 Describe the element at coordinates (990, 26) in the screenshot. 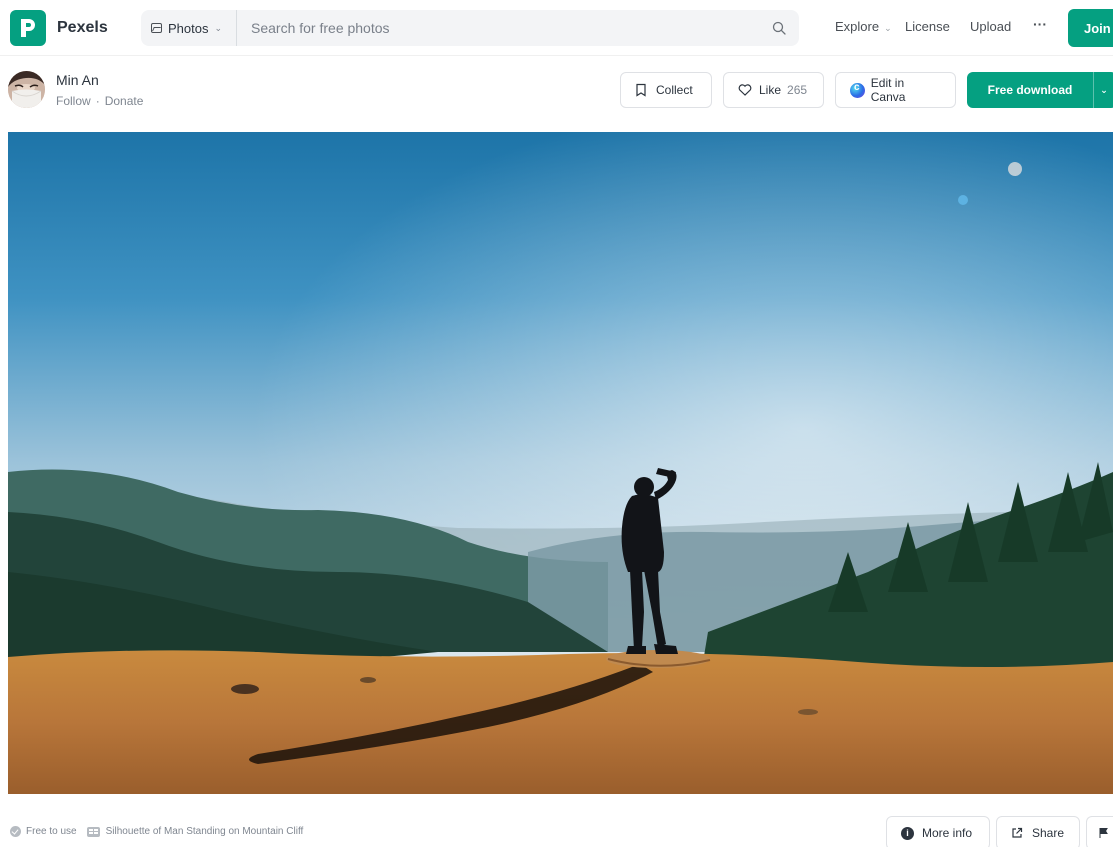

I see `nav-upload: Upload` at that location.